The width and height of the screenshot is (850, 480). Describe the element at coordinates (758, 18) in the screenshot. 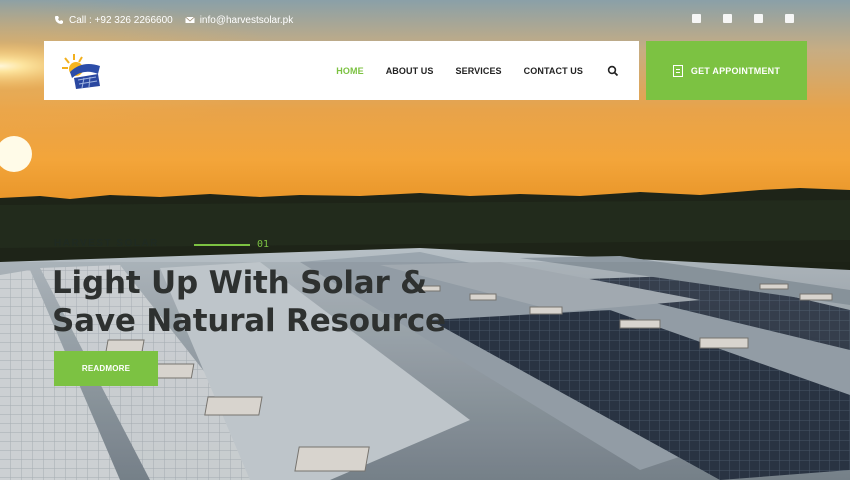

I see `email-icon` at that location.